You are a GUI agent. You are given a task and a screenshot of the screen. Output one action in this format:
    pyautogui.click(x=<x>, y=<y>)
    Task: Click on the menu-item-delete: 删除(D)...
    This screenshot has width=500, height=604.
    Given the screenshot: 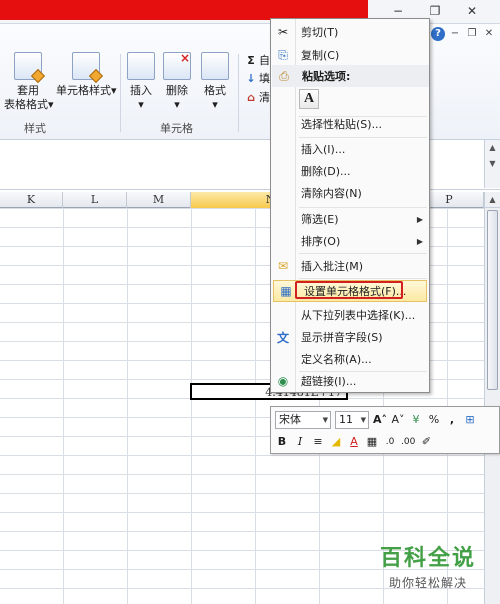 What is the action you would take?
    pyautogui.click(x=350, y=171)
    